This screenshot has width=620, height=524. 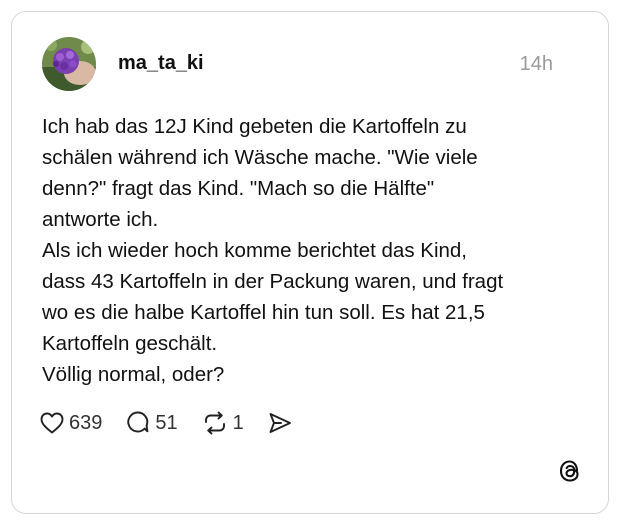 I want to click on threads-logo, so click(x=570, y=471).